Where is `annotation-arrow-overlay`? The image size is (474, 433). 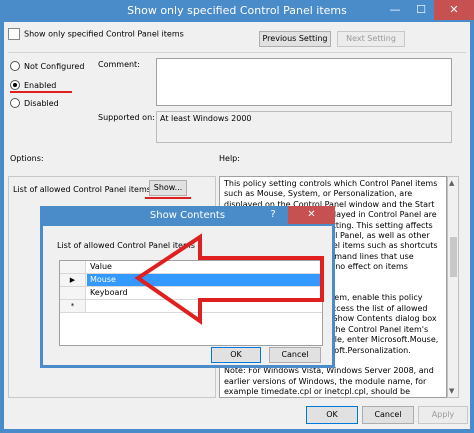
annotation-arrow-overlay is located at coordinates (229, 279).